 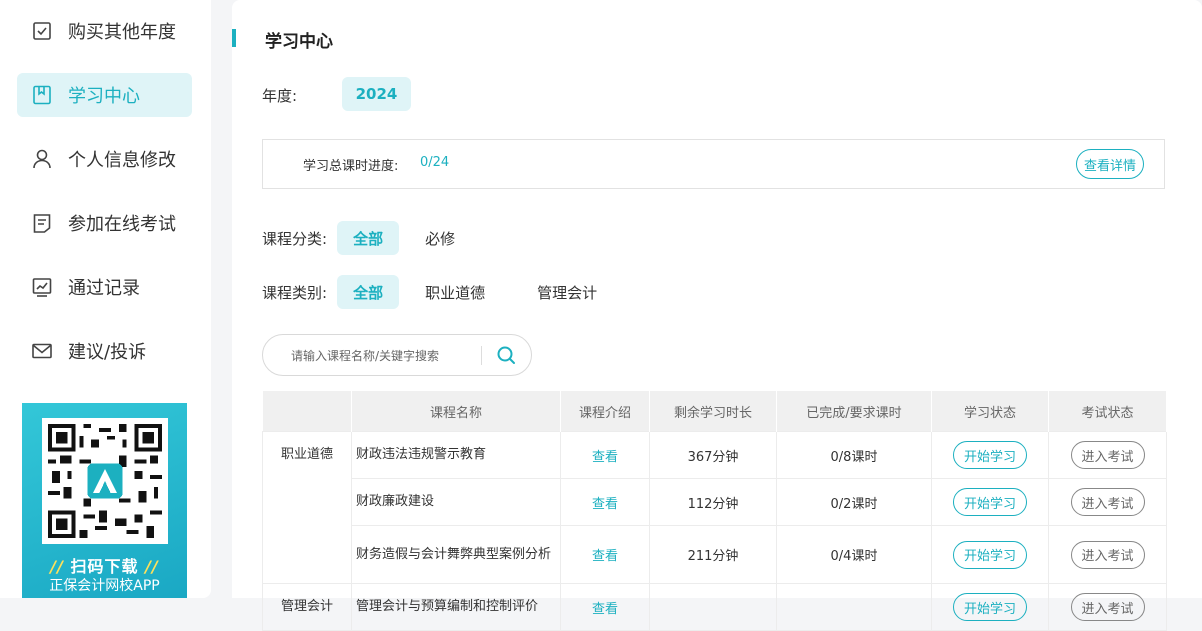 I want to click on header-completed-hours: 已完成/要求课时, so click(x=854, y=411).